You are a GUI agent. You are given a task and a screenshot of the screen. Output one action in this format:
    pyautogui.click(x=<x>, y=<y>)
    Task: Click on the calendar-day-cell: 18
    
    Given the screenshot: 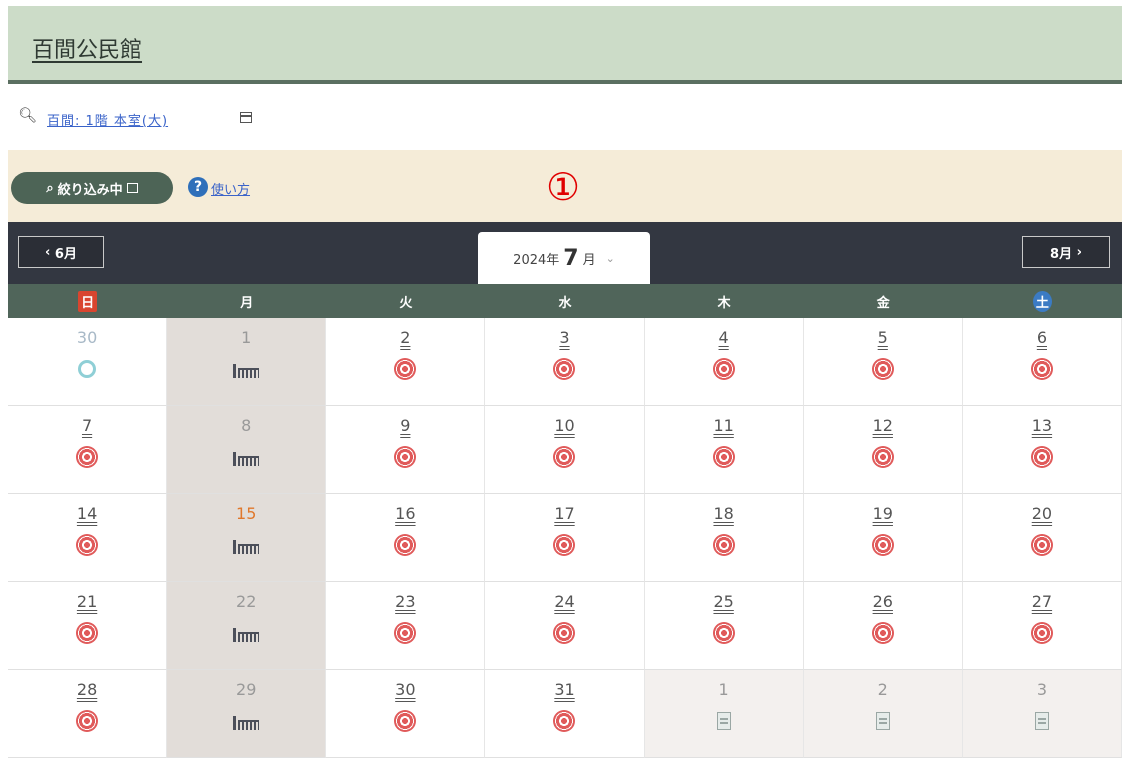 What is the action you would take?
    pyautogui.click(x=724, y=538)
    